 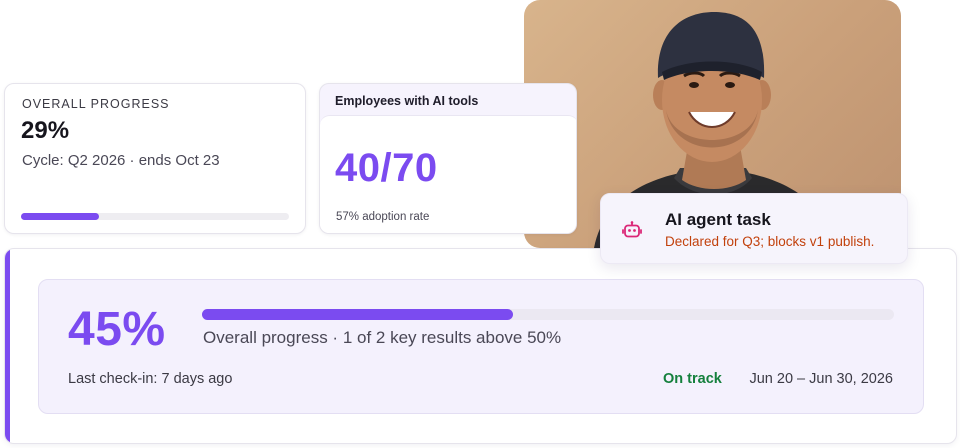 What do you see at coordinates (7, 346) in the screenshot?
I see `card-accent-bar` at bounding box center [7, 346].